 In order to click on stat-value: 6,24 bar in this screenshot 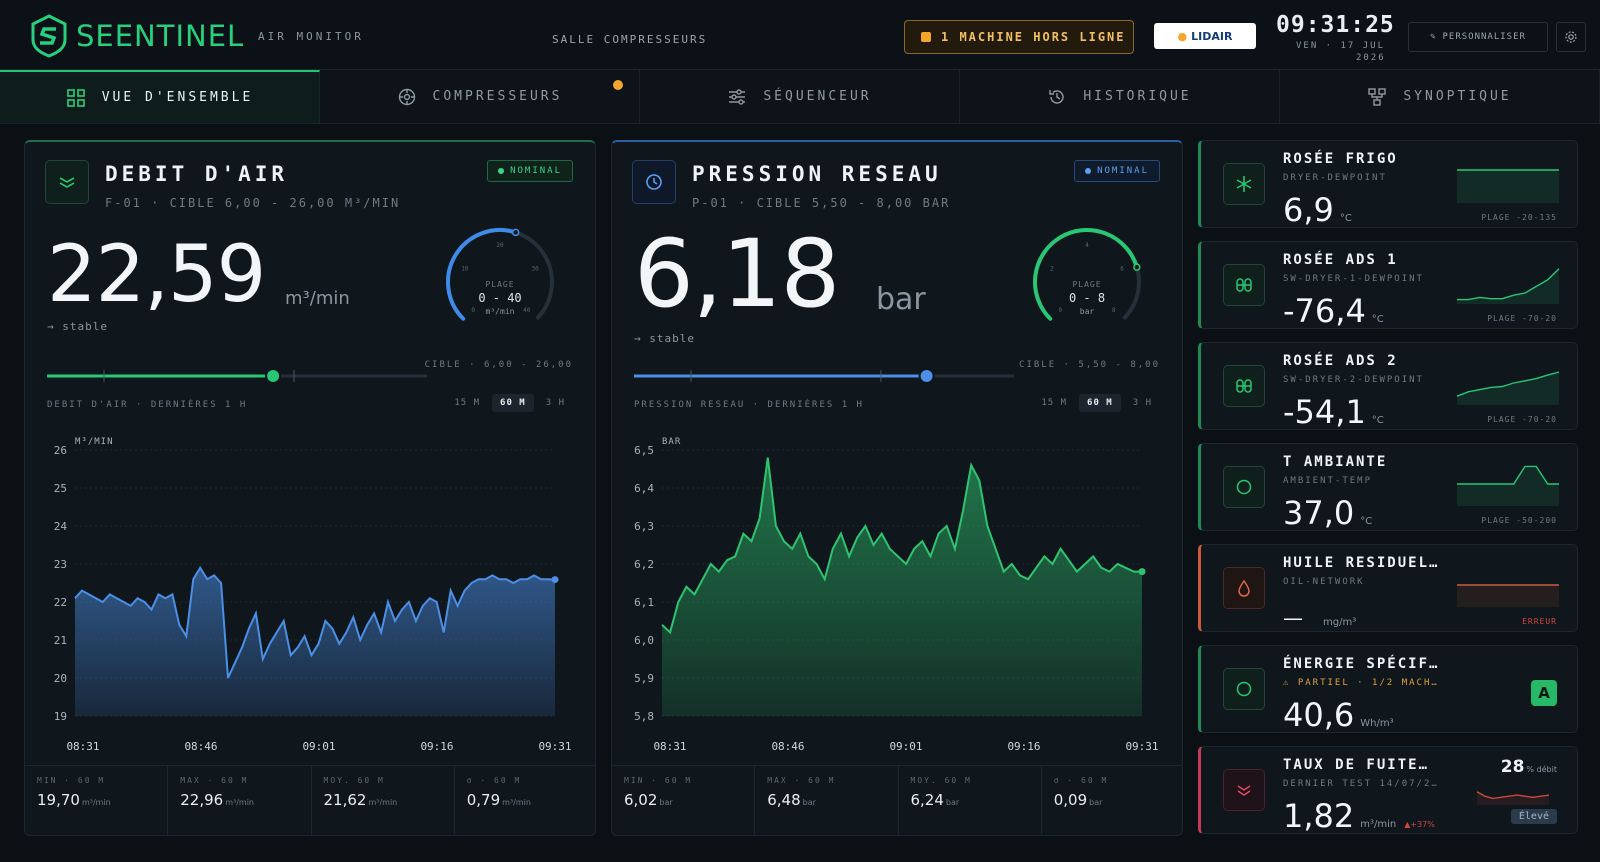, I will do `click(976, 800)`.